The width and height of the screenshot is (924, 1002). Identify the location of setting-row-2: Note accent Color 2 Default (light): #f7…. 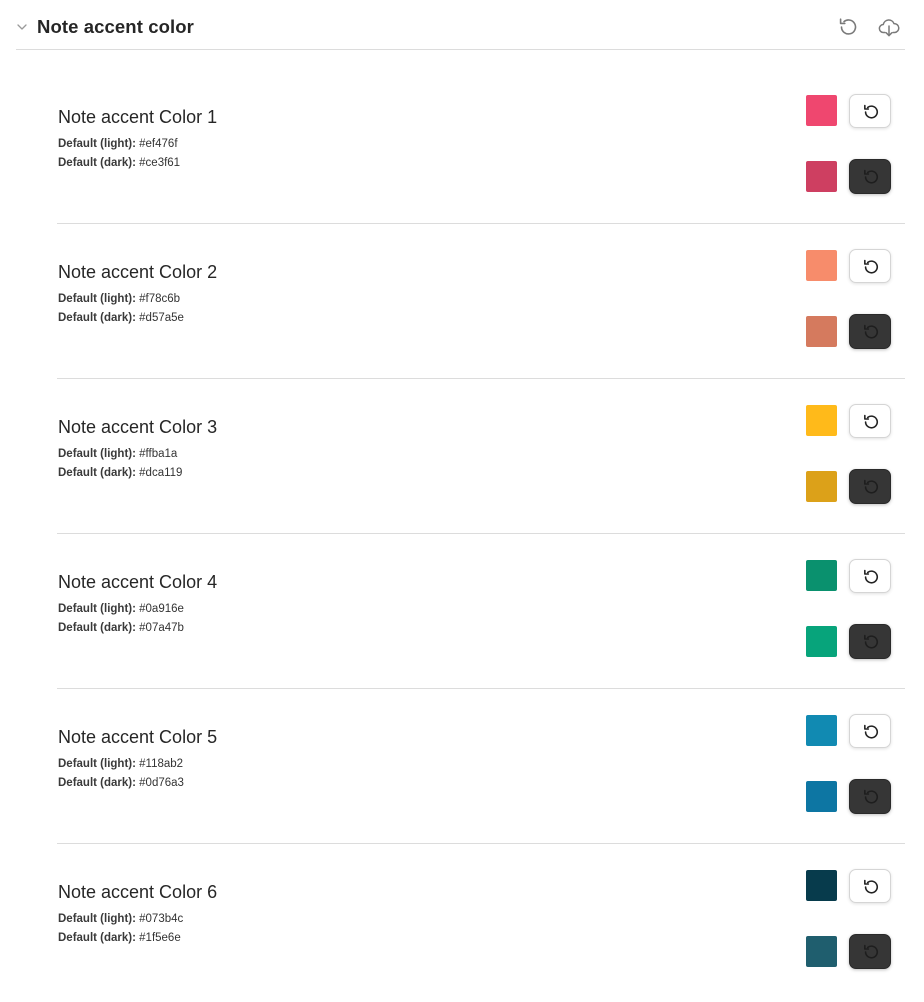
(481, 301).